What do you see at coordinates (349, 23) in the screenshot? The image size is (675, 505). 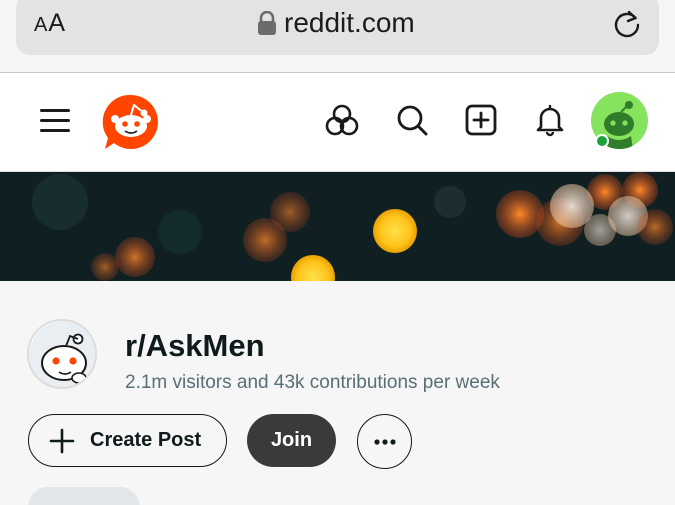 I see `url-text: reddit.com` at bounding box center [349, 23].